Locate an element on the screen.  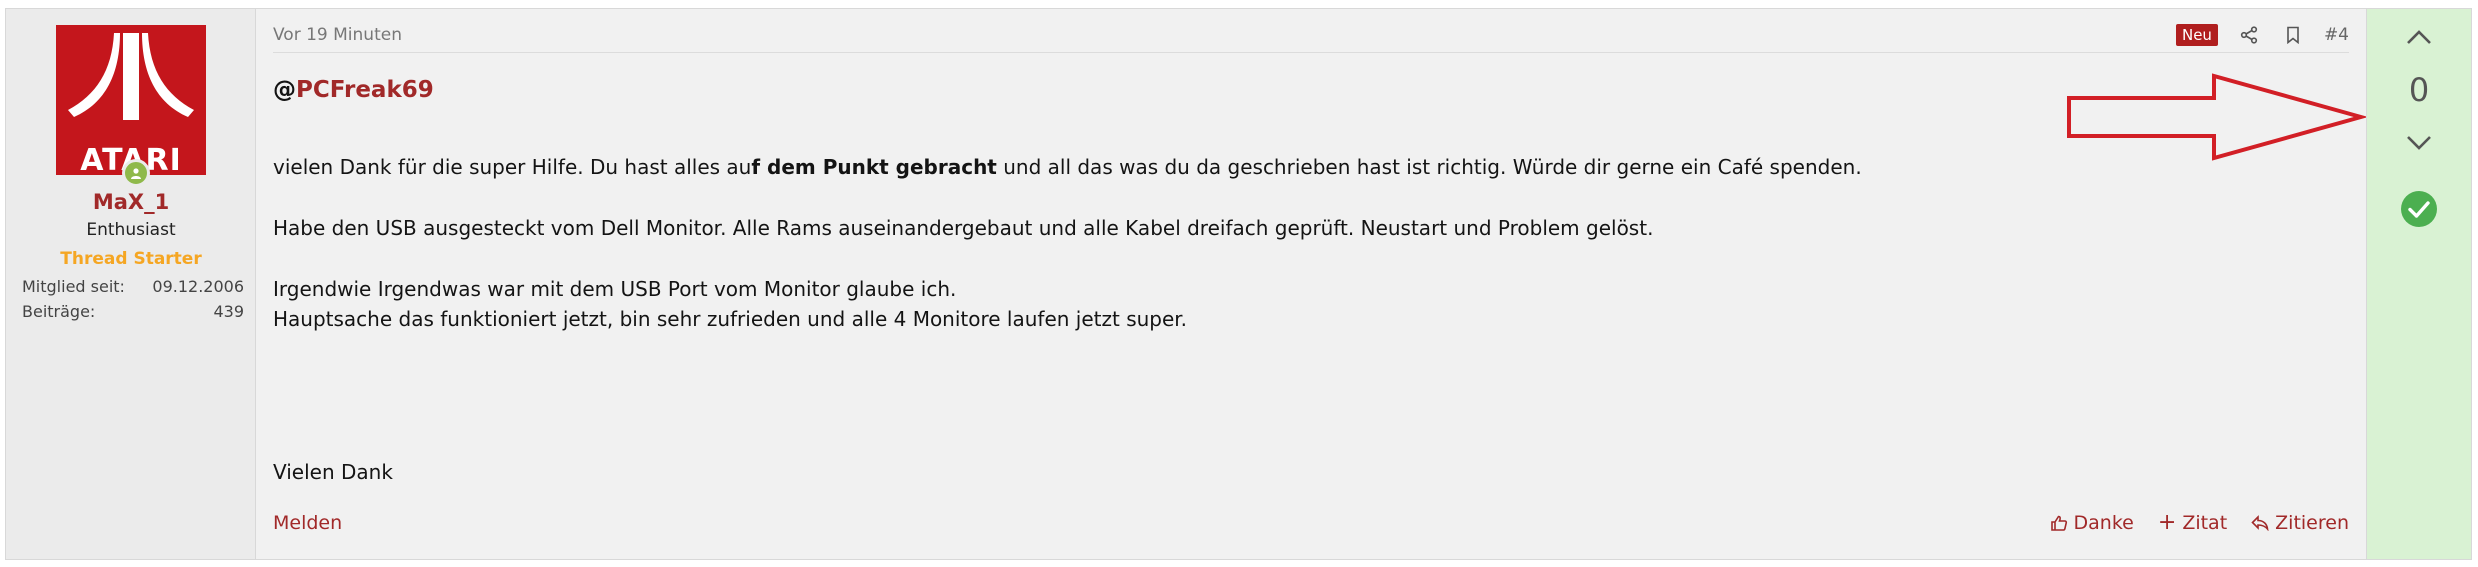
mark-solution-button is located at coordinates (2419, 209).